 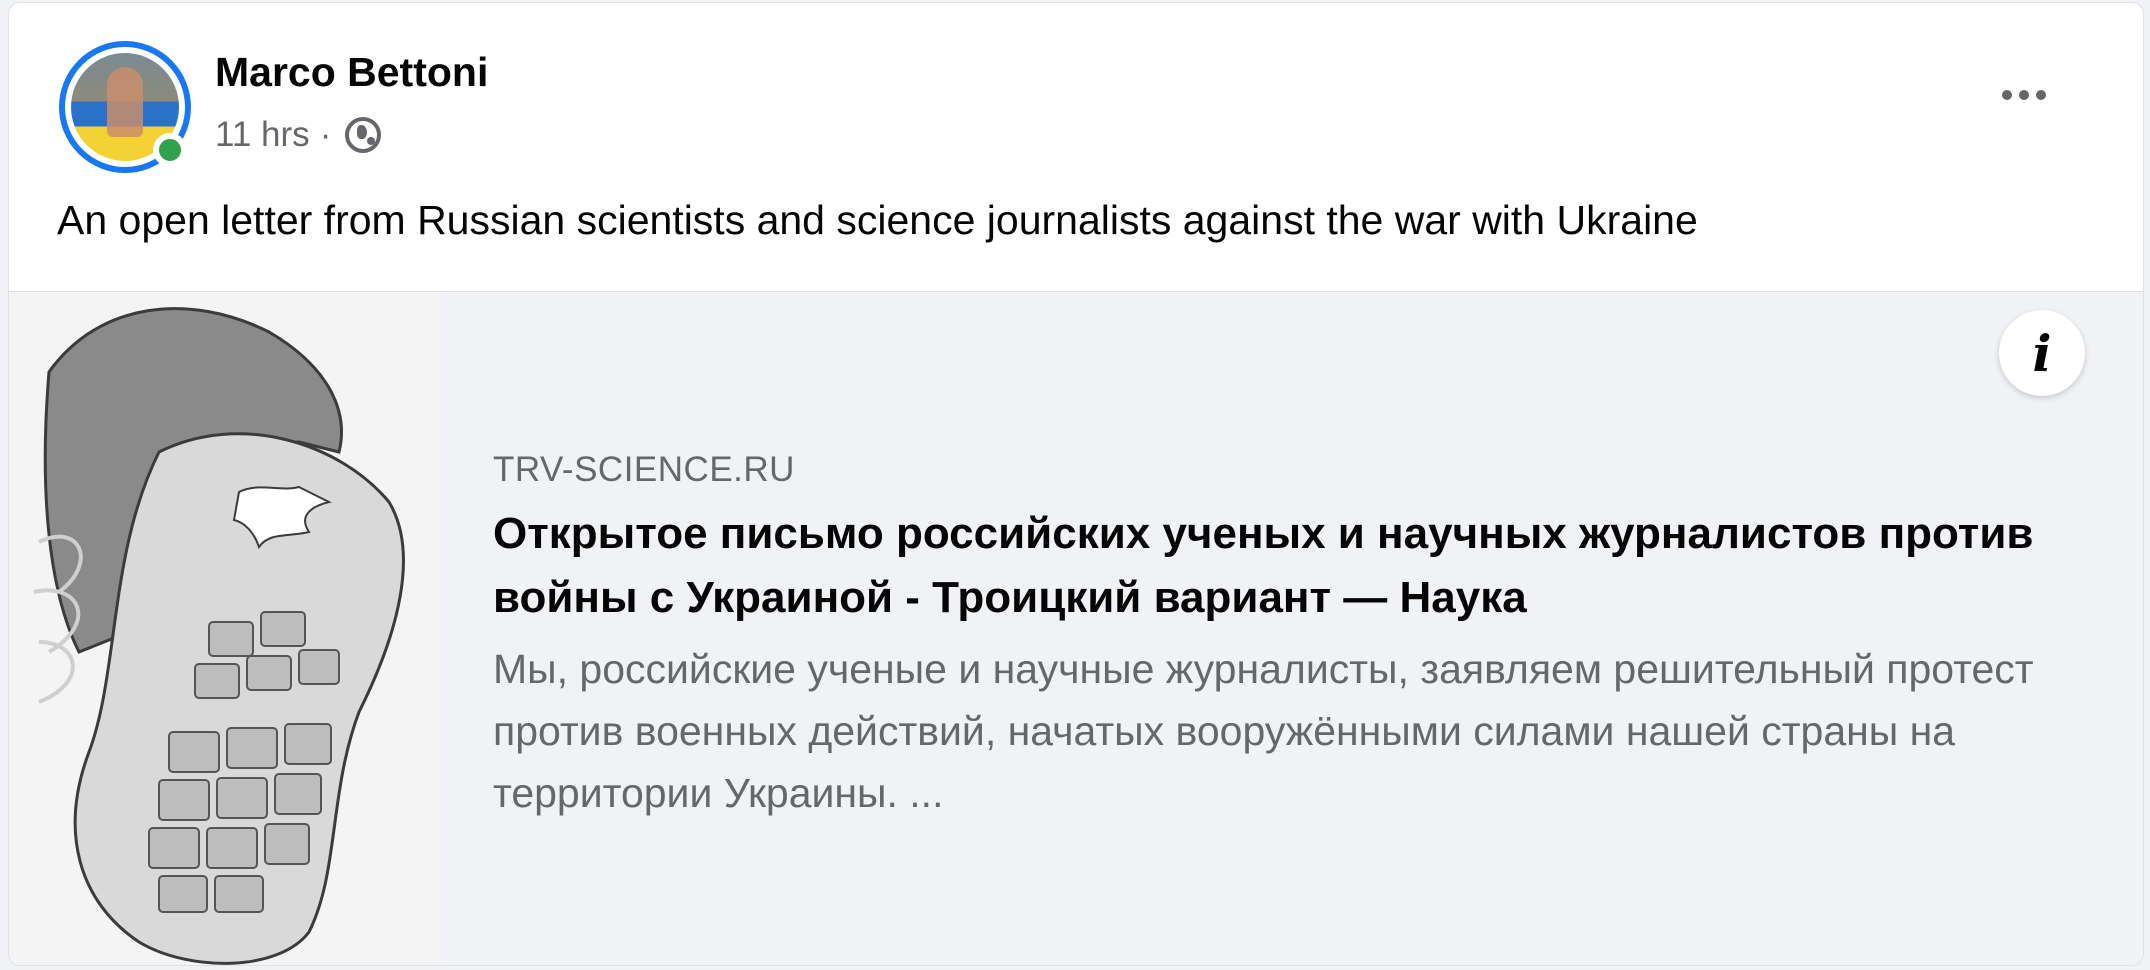 I want to click on link-thumbnail, so click(x=225, y=628).